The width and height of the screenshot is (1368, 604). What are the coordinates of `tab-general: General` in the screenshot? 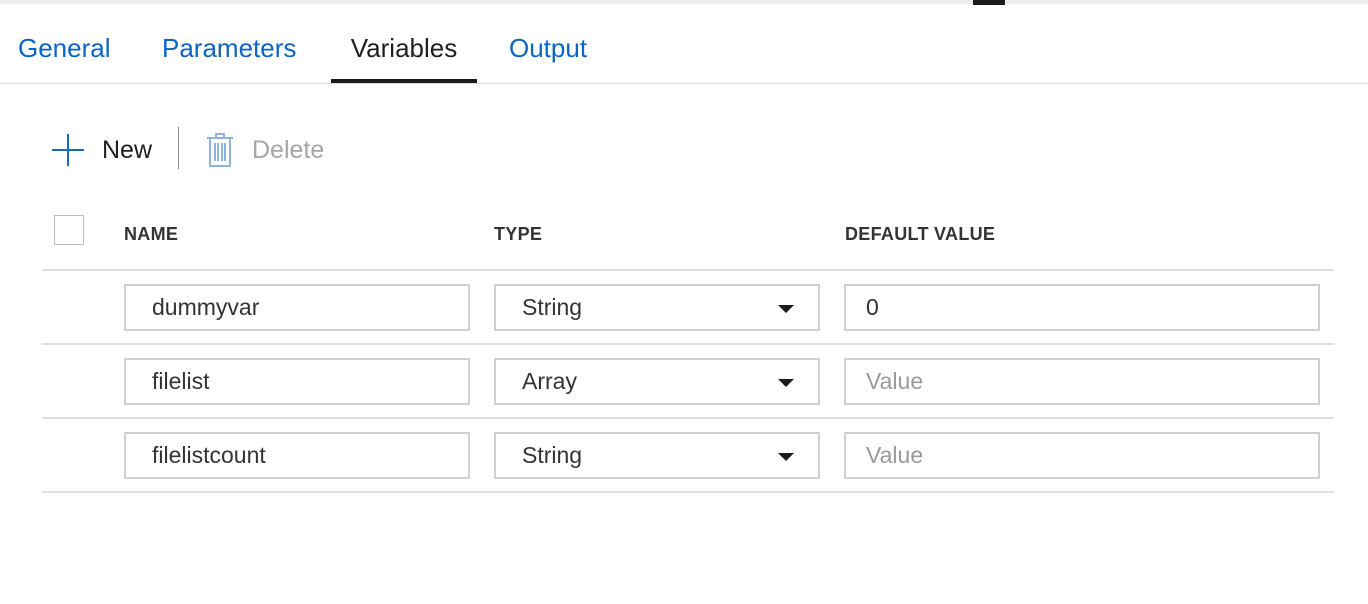 It's located at (64, 43).